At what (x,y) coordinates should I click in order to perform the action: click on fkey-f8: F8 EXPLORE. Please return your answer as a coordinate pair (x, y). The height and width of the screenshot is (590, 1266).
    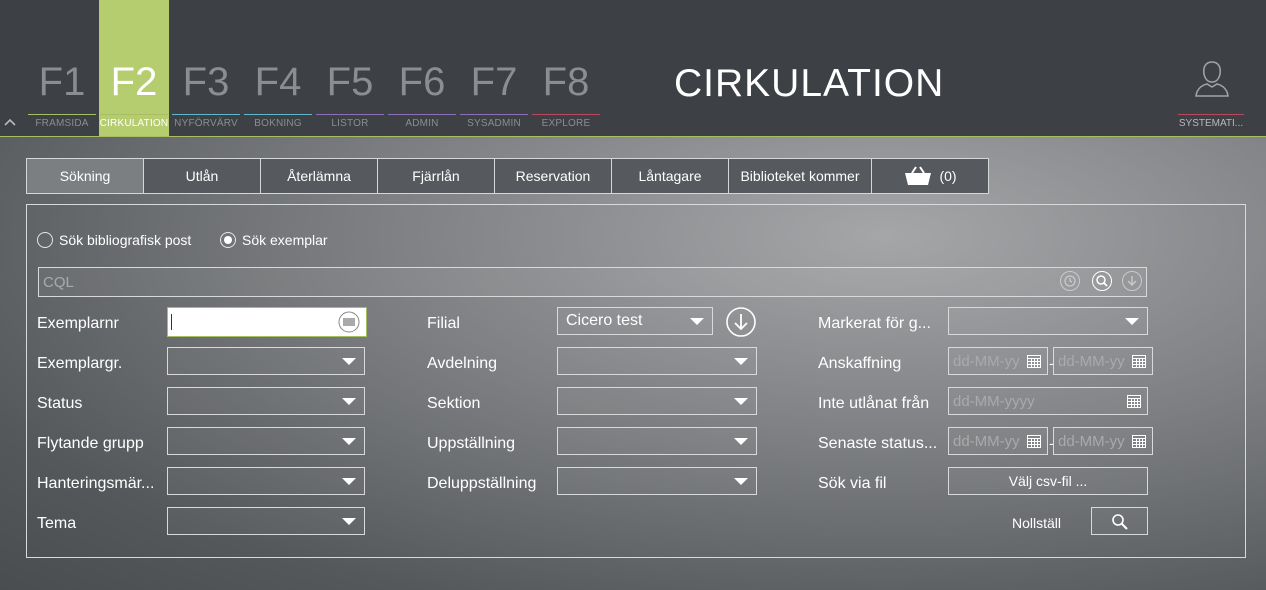
    Looking at the image, I should click on (566, 68).